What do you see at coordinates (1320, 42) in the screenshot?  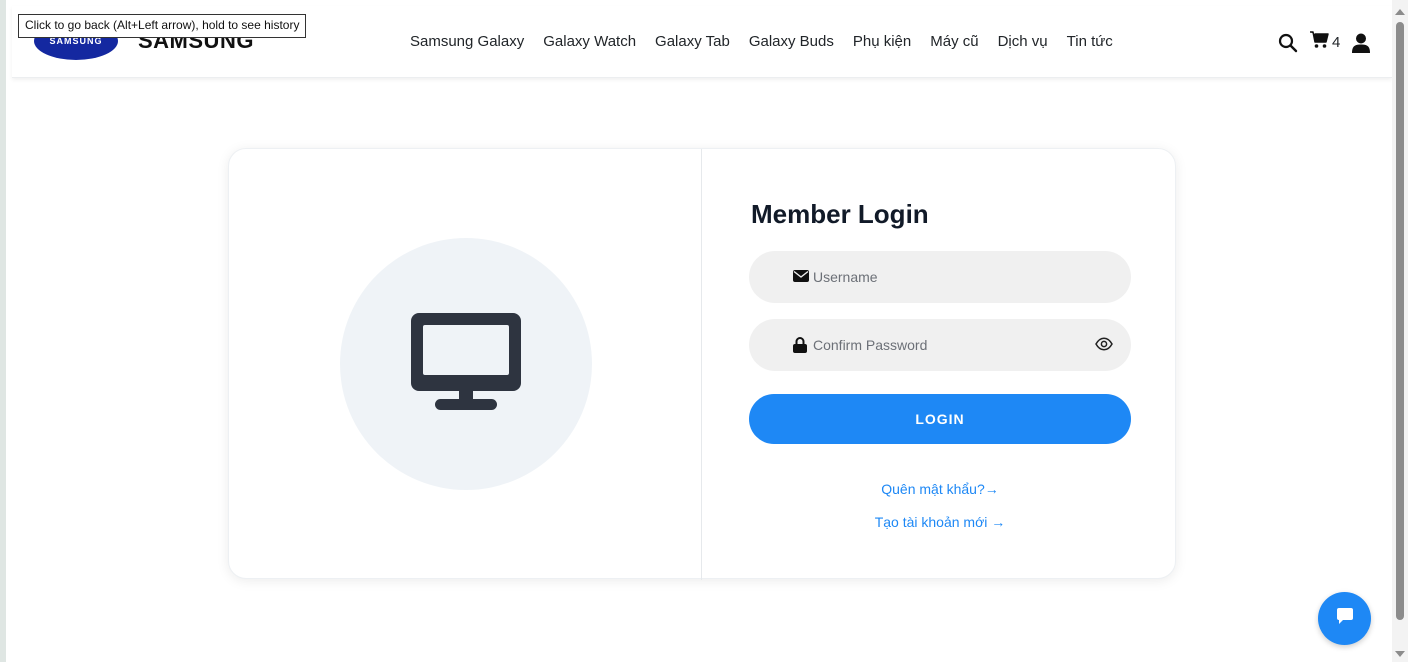 I see `cart-icon` at bounding box center [1320, 42].